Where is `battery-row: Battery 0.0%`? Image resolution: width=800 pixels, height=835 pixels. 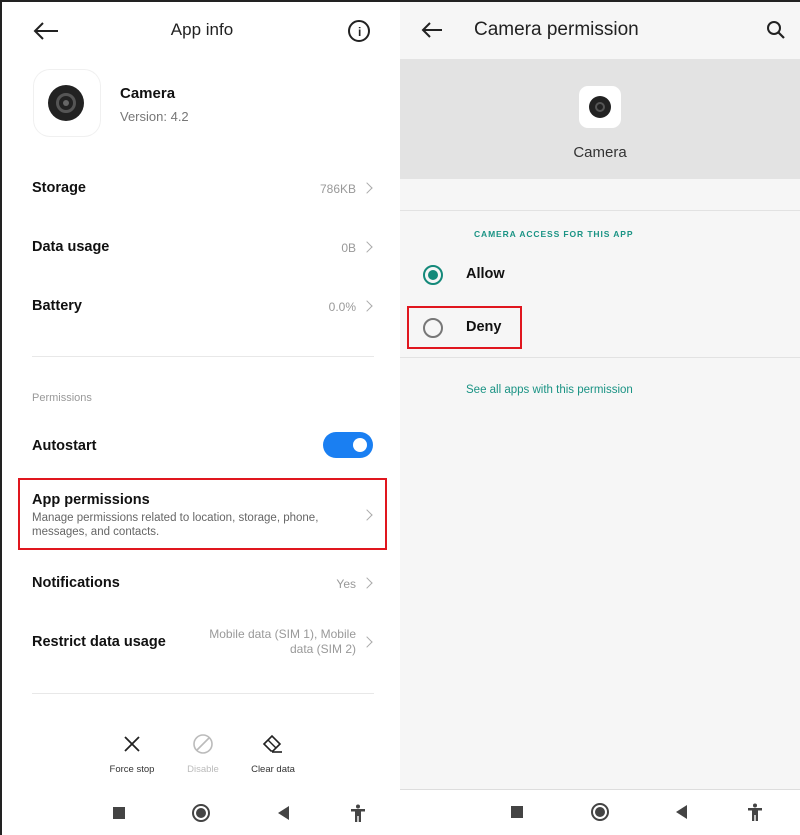 battery-row: Battery 0.0% is located at coordinates (202, 306).